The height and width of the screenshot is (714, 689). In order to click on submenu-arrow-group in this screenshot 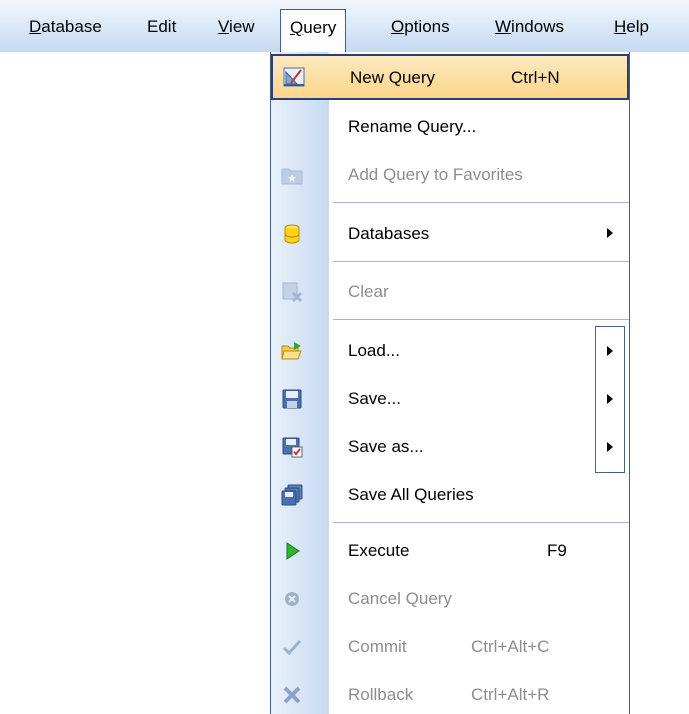, I will do `click(610, 399)`.